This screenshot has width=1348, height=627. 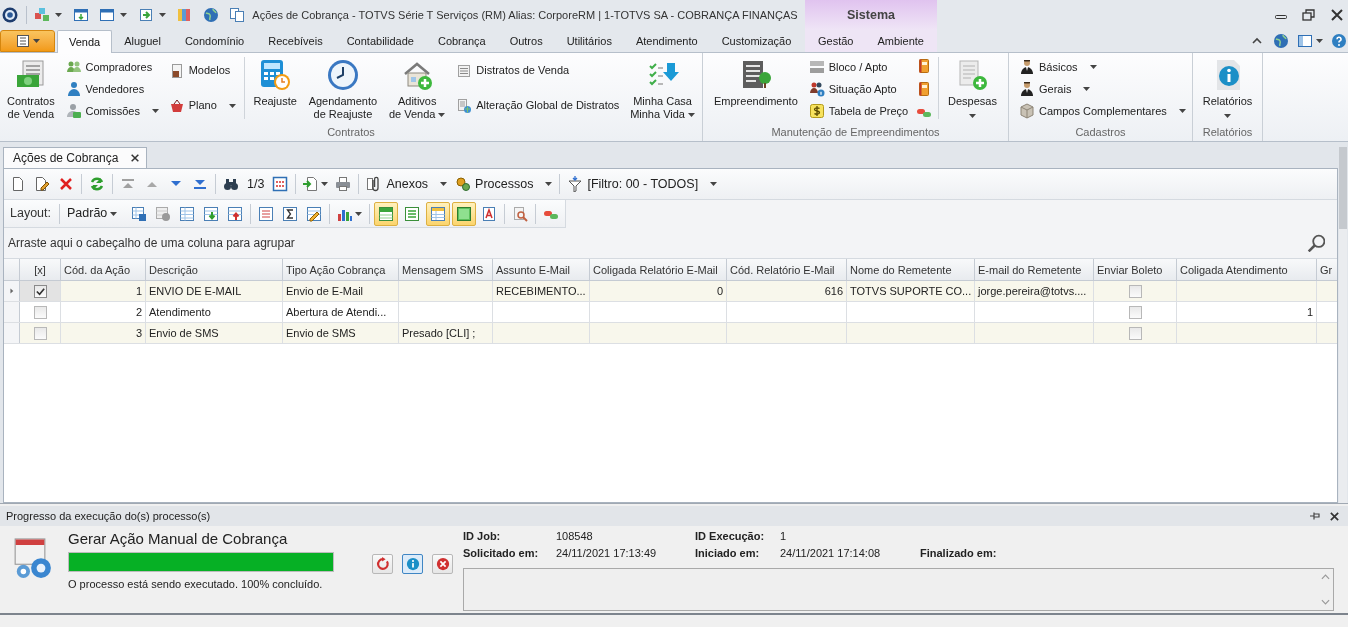 What do you see at coordinates (1309, 15) in the screenshot?
I see `restore-icon` at bounding box center [1309, 15].